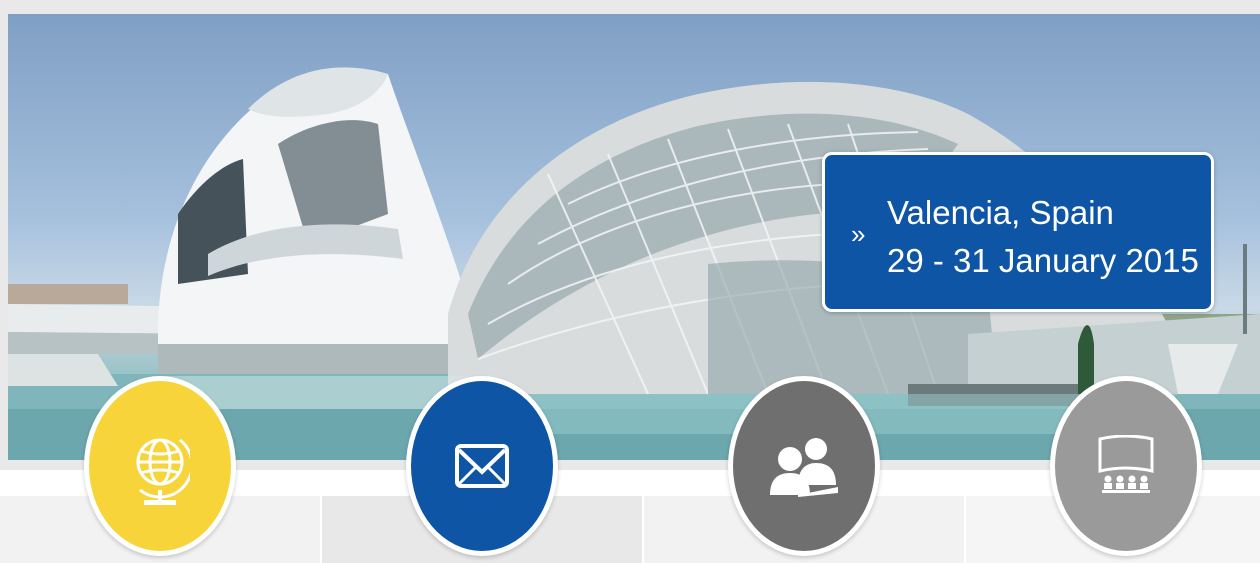 This screenshot has width=1260, height=563. I want to click on people-icon, so click(804, 467).